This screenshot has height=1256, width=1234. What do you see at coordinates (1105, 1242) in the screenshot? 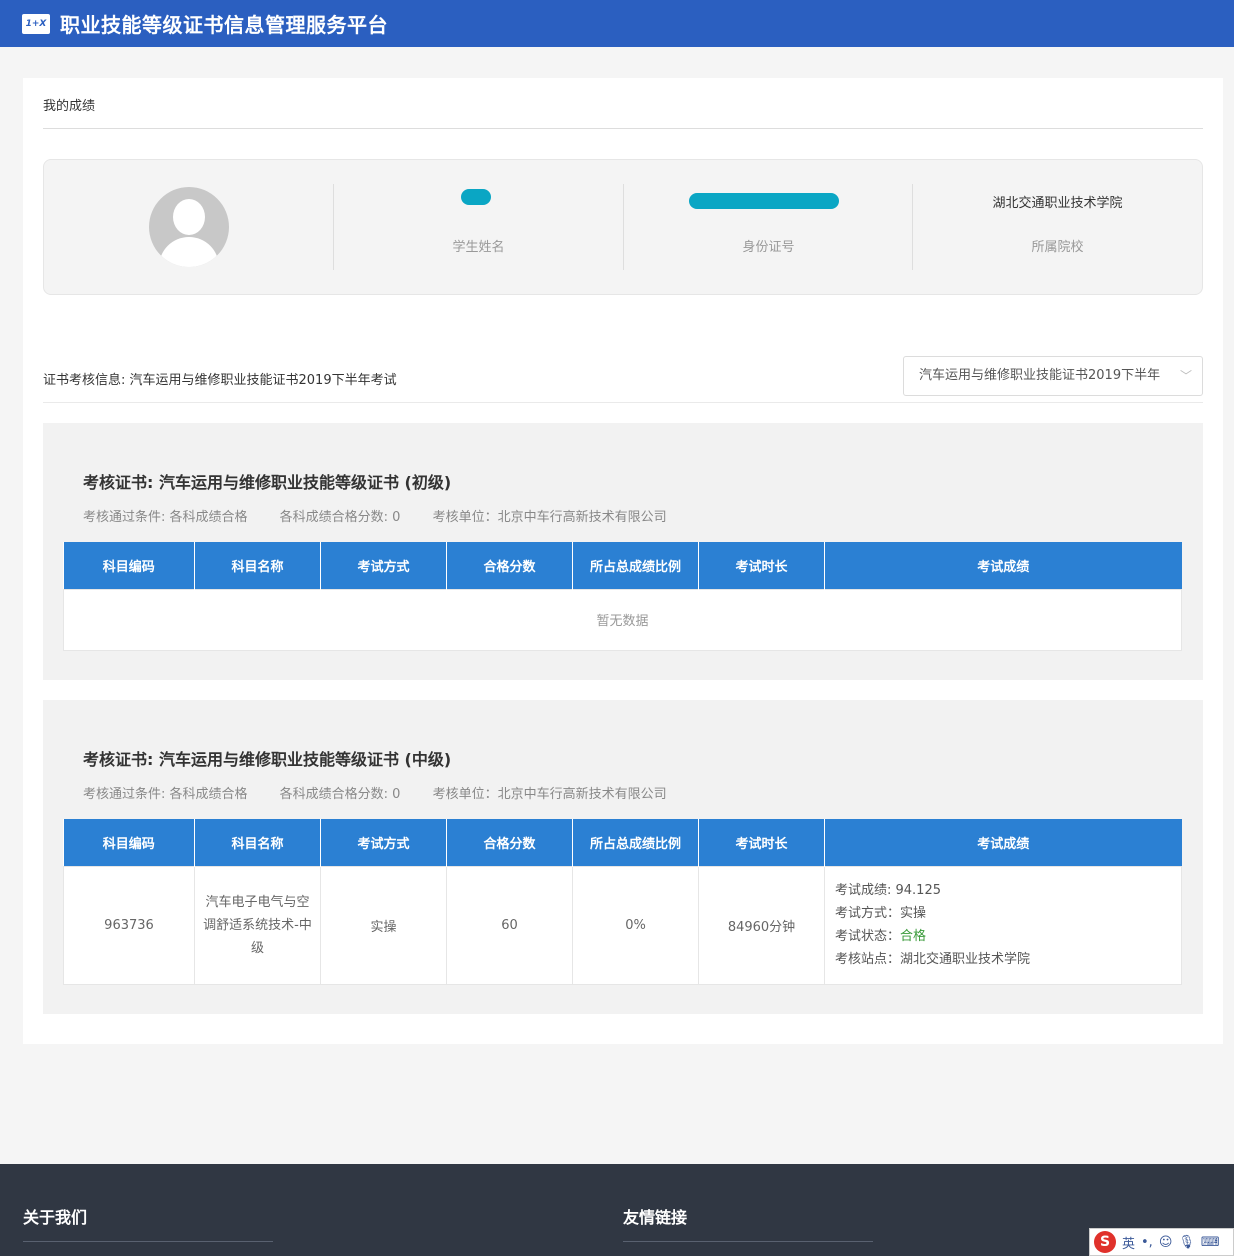
I see `ime-logo-icon: S` at bounding box center [1105, 1242].